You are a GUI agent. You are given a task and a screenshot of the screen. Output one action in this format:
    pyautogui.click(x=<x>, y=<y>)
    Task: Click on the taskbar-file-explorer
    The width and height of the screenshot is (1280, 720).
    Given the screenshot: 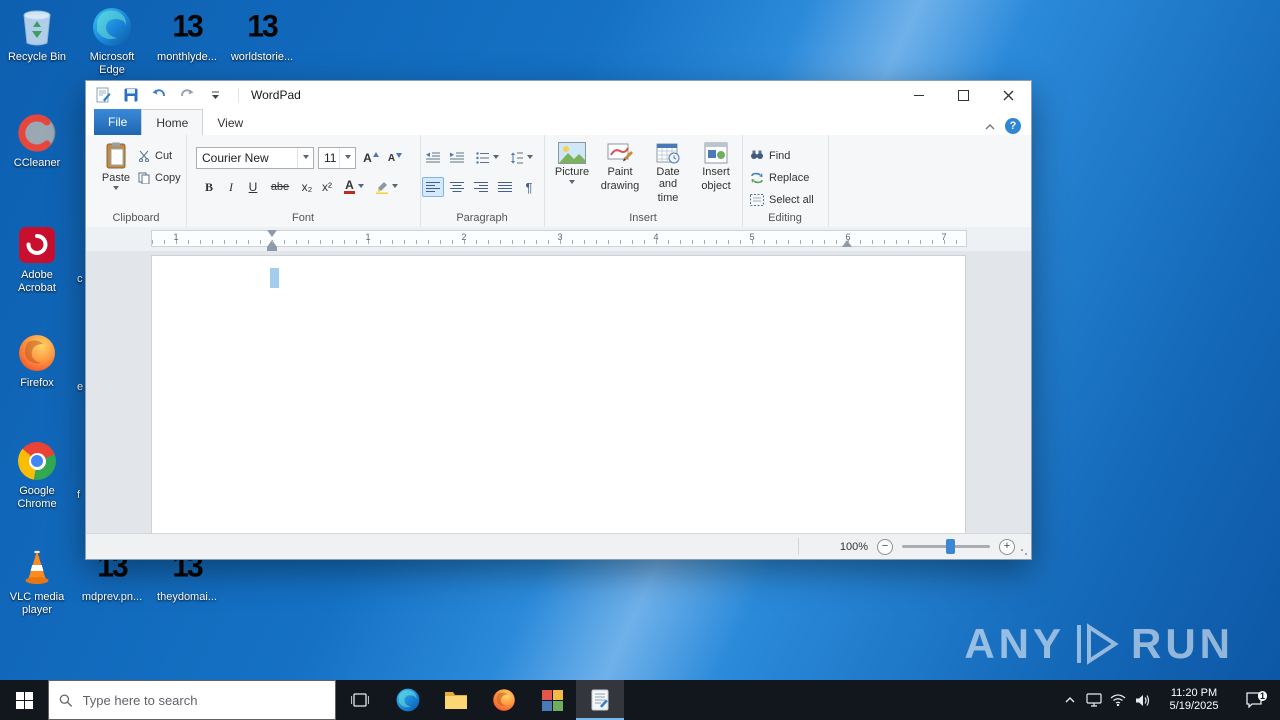 What is the action you would take?
    pyautogui.click(x=456, y=700)
    